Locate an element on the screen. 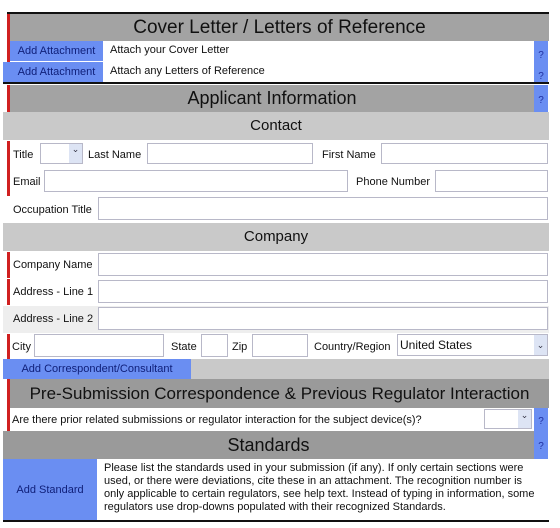 The height and width of the screenshot is (528, 560). zip-label: Zip is located at coordinates (240, 347).